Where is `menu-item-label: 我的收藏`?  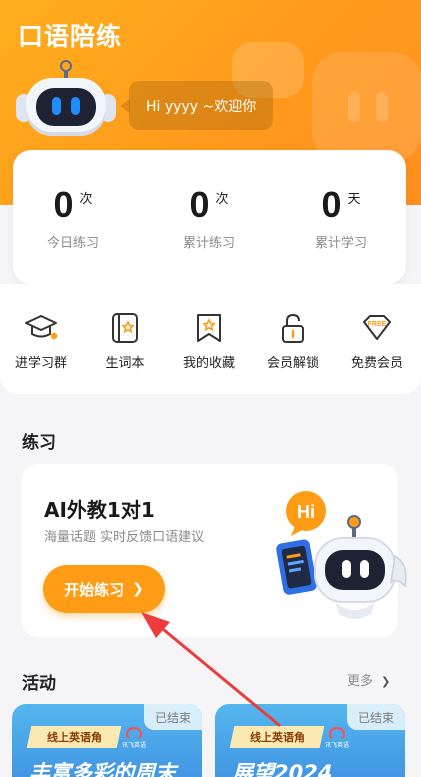
menu-item-label: 我的收藏 is located at coordinates (208, 363).